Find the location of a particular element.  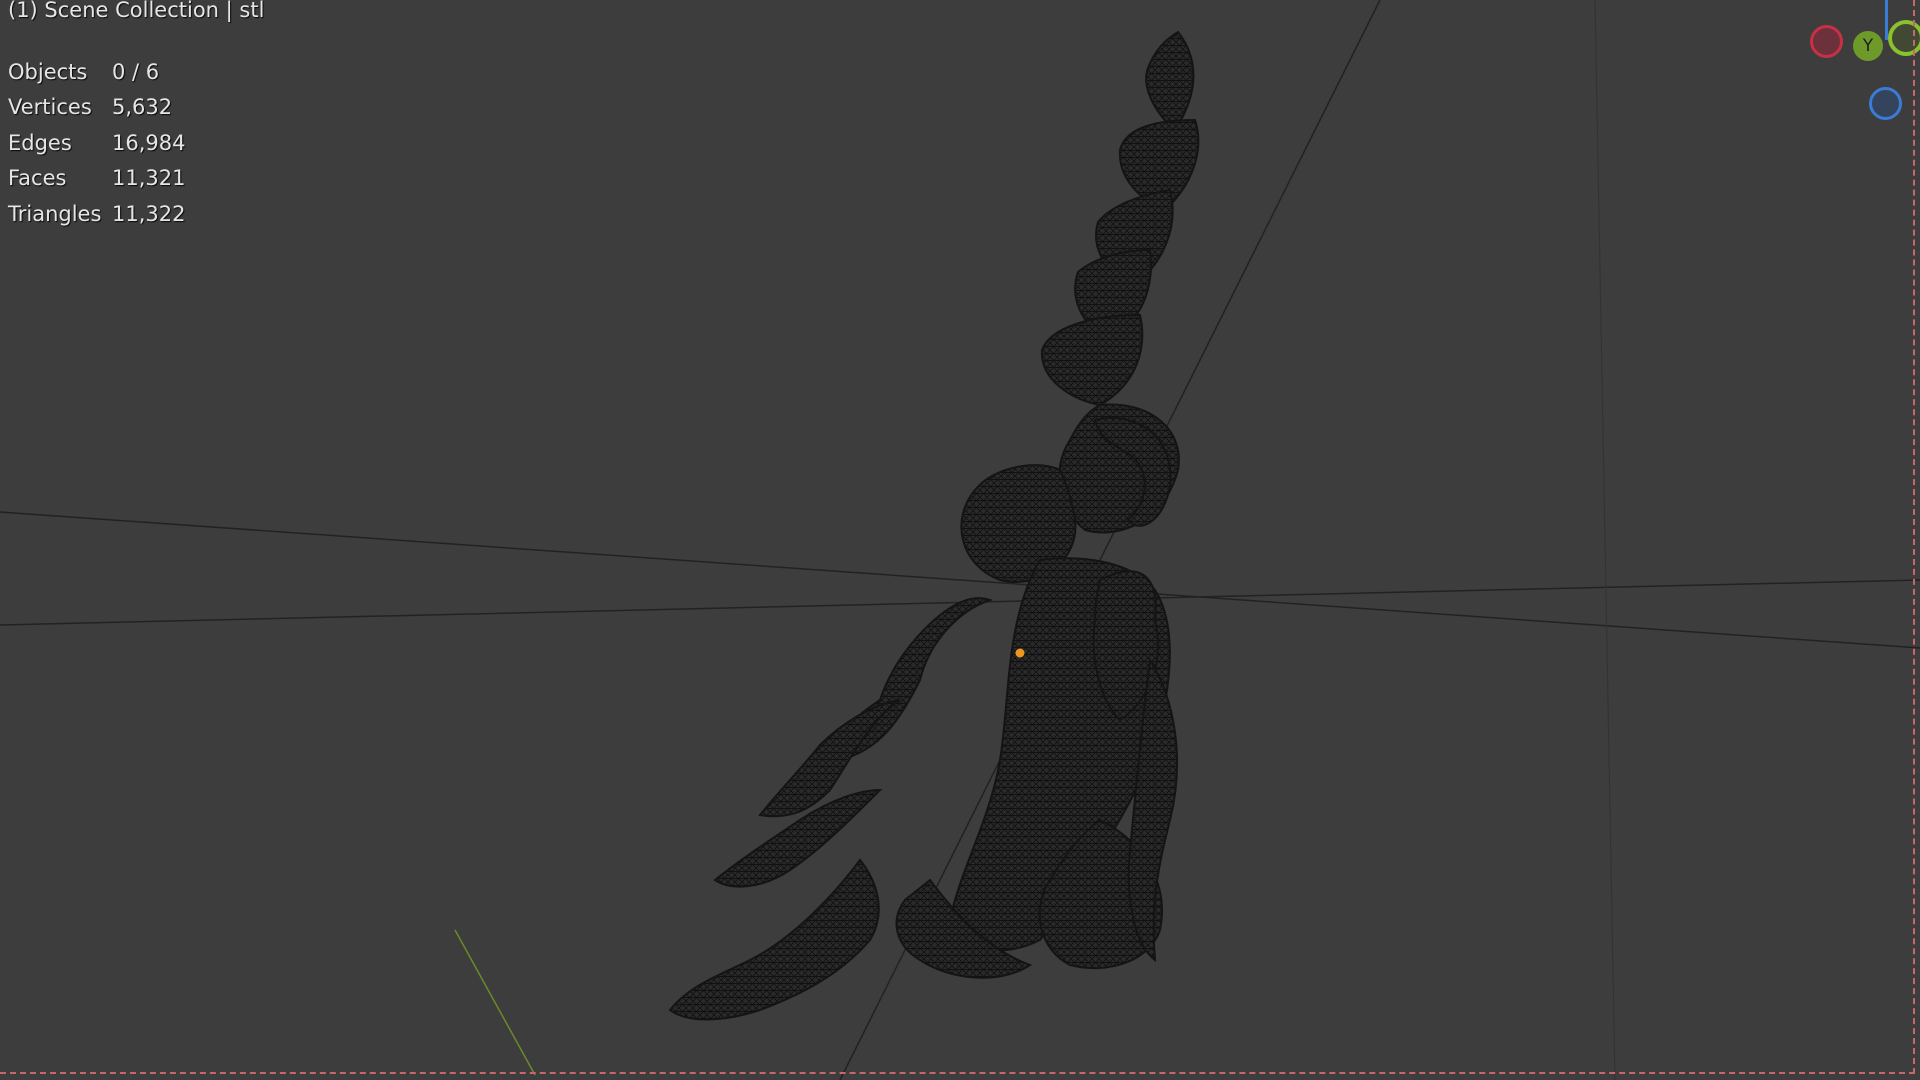

x-axis-handle is located at coordinates (1826, 41).